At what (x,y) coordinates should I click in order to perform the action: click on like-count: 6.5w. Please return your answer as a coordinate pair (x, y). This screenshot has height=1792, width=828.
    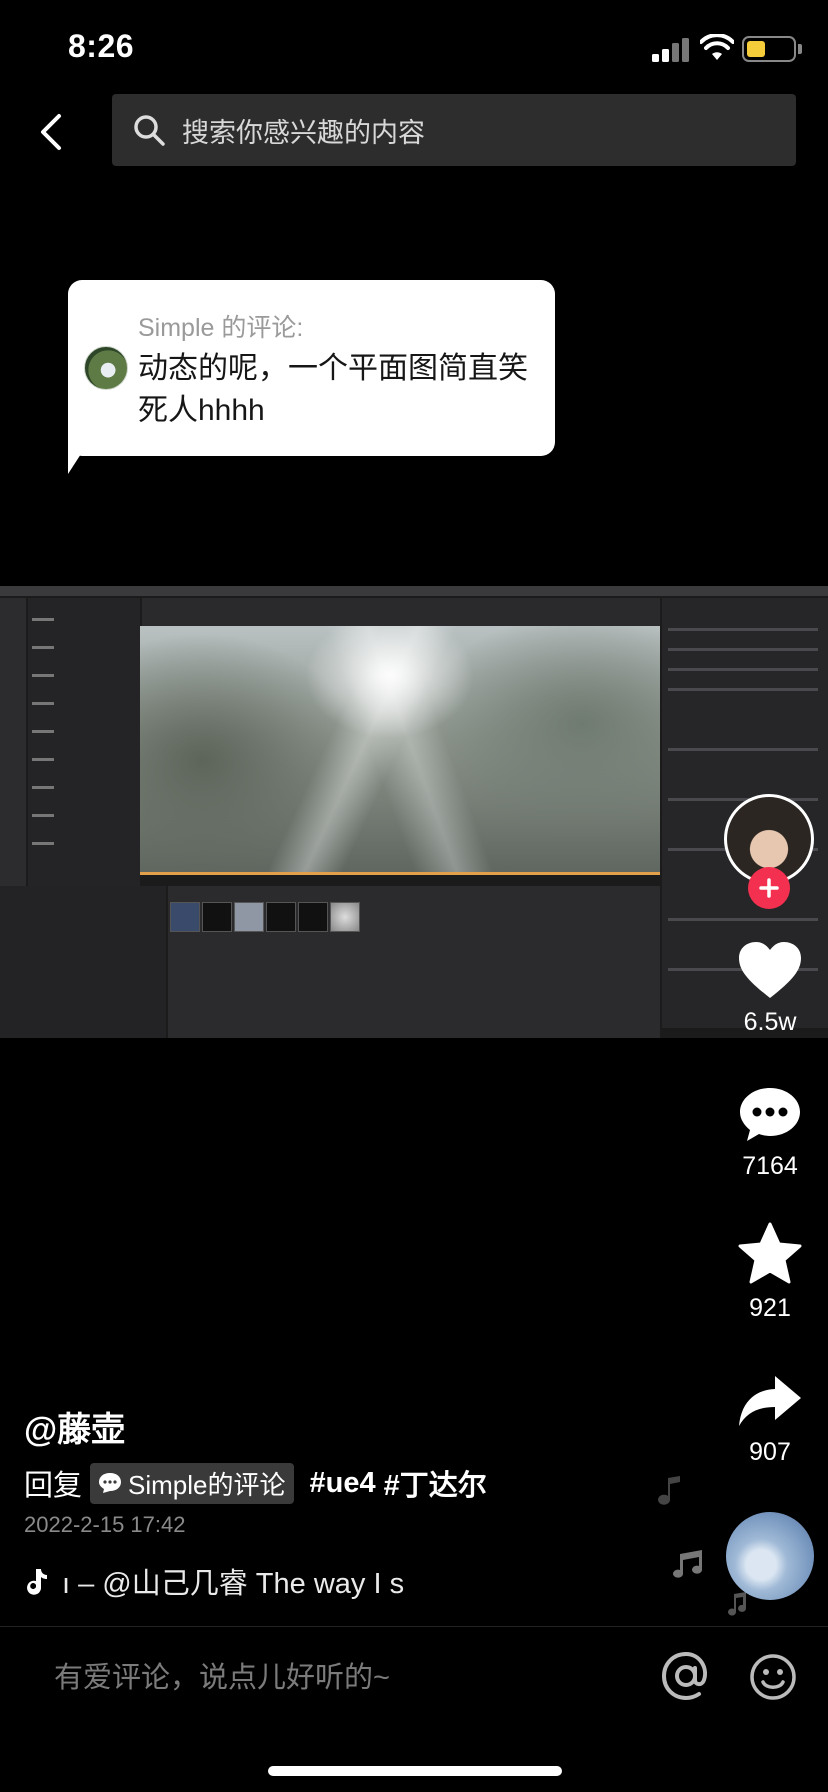
    Looking at the image, I should click on (770, 1022).